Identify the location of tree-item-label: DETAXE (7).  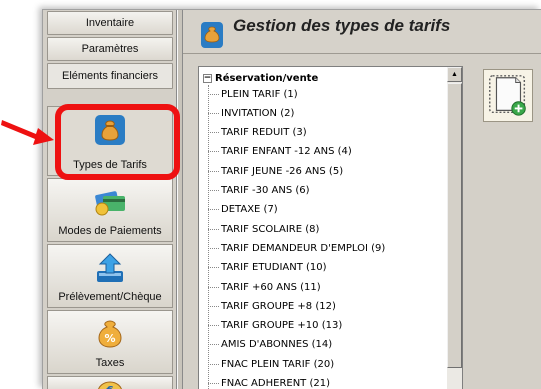
(249, 210).